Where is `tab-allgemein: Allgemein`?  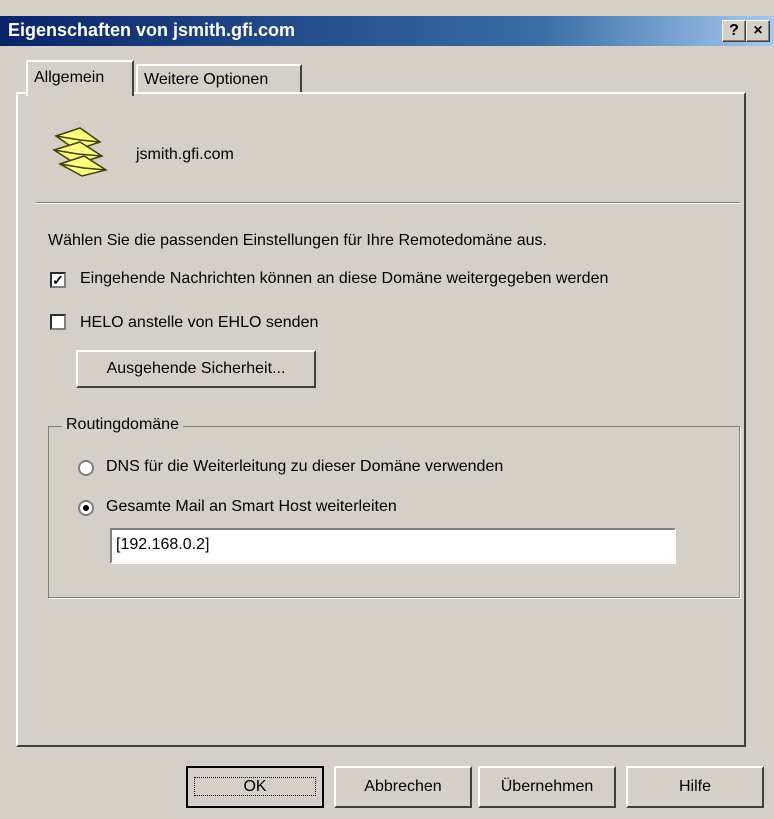
tab-allgemein: Allgemein is located at coordinates (80, 78).